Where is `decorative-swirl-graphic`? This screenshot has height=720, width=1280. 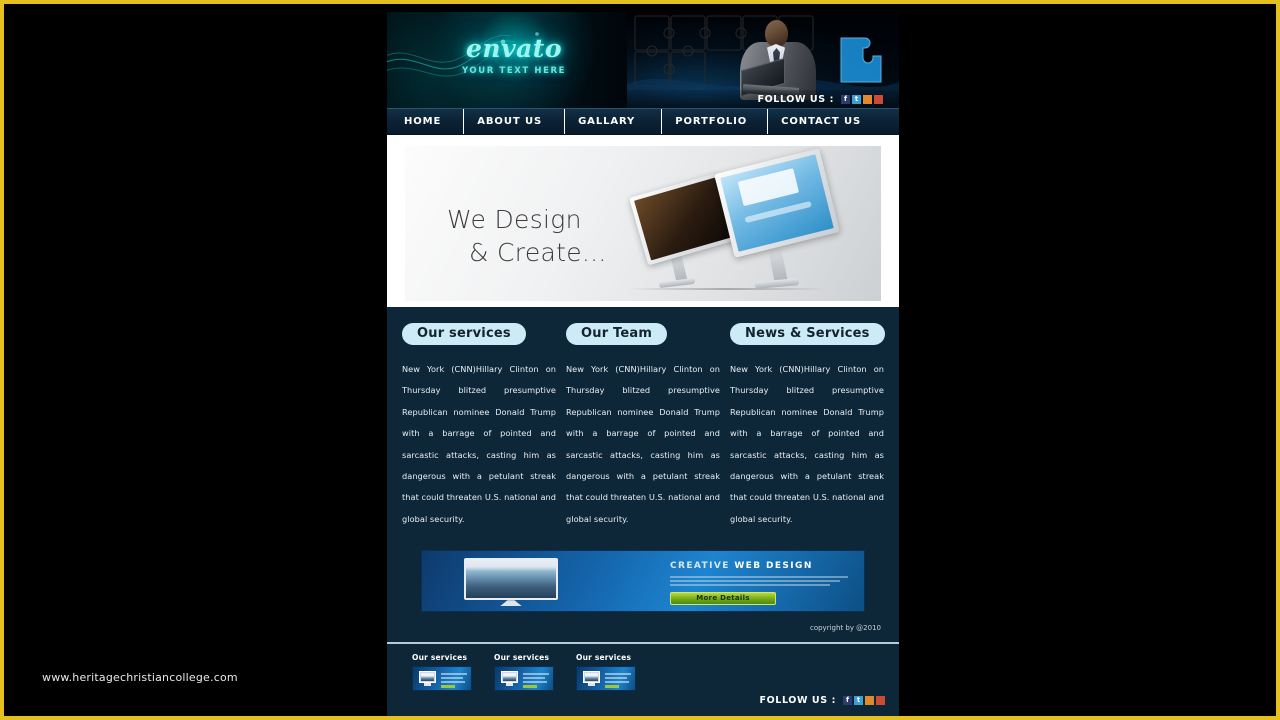 decorative-swirl-graphic is located at coordinates (463, 54).